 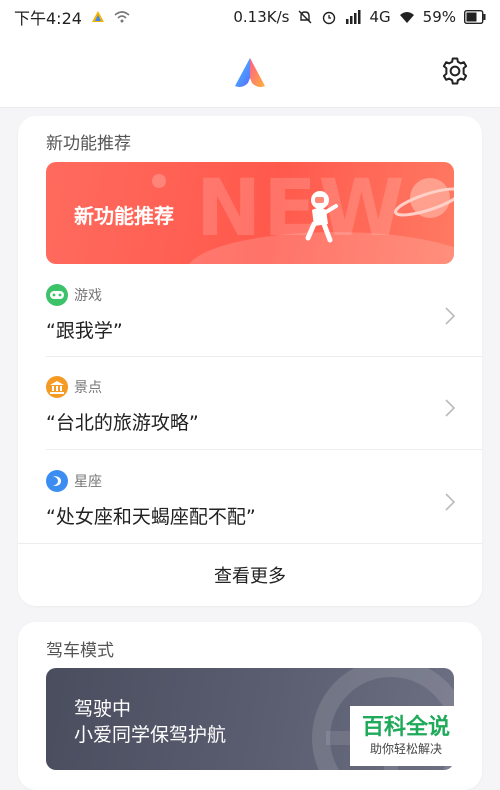 What do you see at coordinates (88, 388) in the screenshot?
I see `suggestion-category-label: 景点` at bounding box center [88, 388].